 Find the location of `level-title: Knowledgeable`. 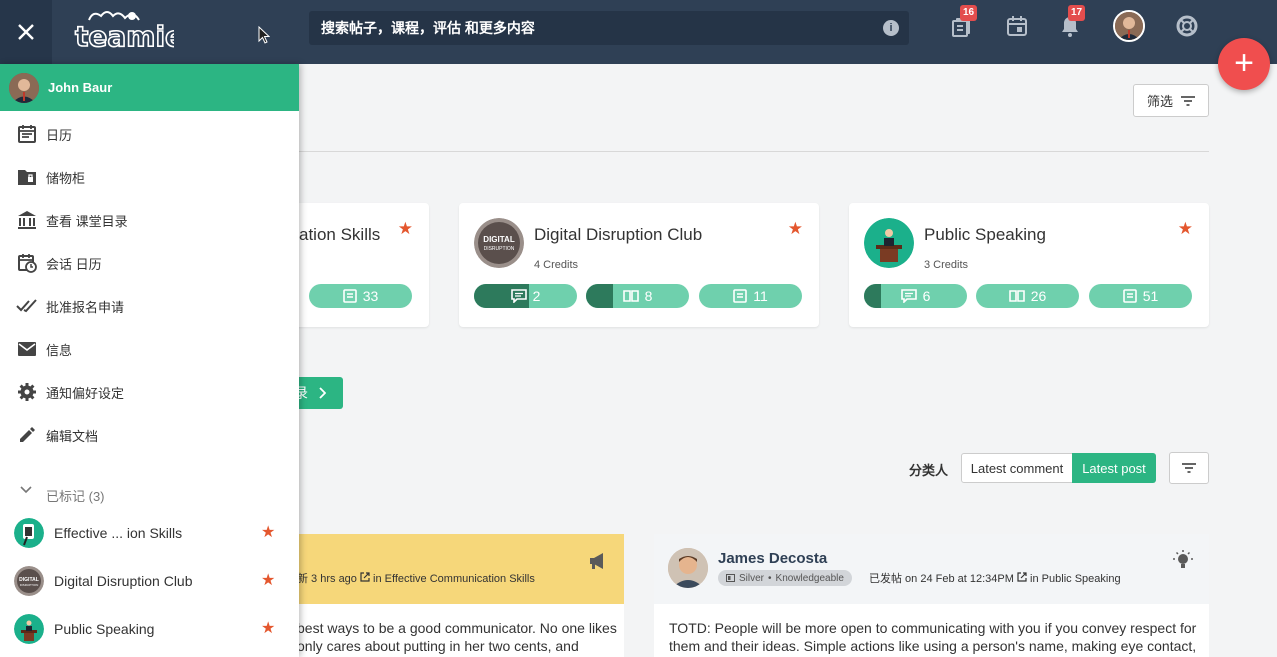

level-title: Knowledgeable is located at coordinates (809, 578).